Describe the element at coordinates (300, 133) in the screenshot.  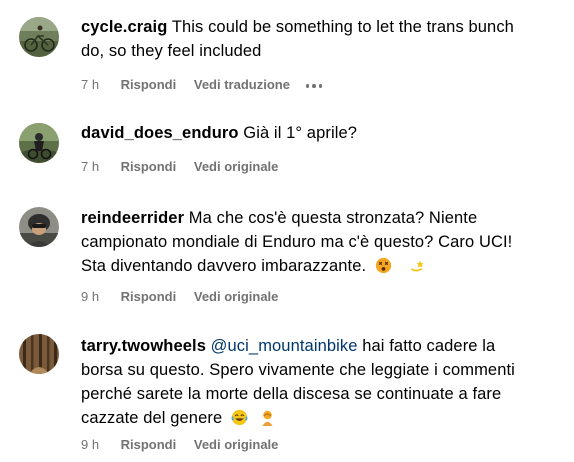
I see `comment-text: Già il 1° aprile?` at that location.